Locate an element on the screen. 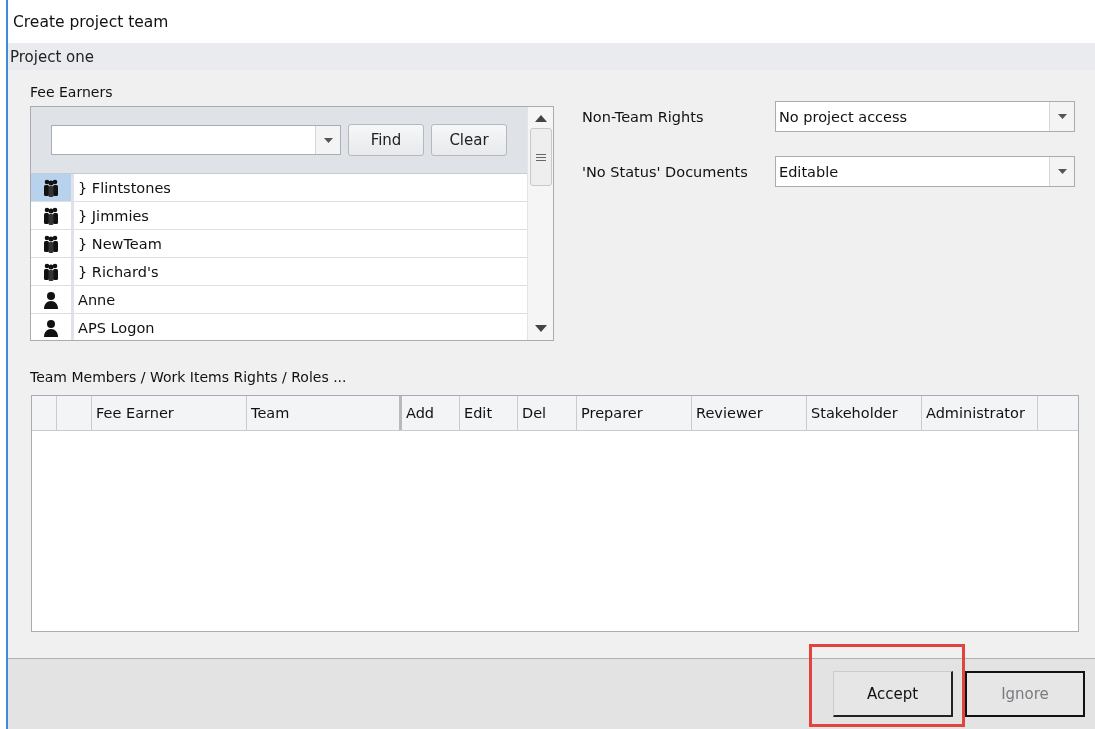  scrollbar is located at coordinates (540, 223).